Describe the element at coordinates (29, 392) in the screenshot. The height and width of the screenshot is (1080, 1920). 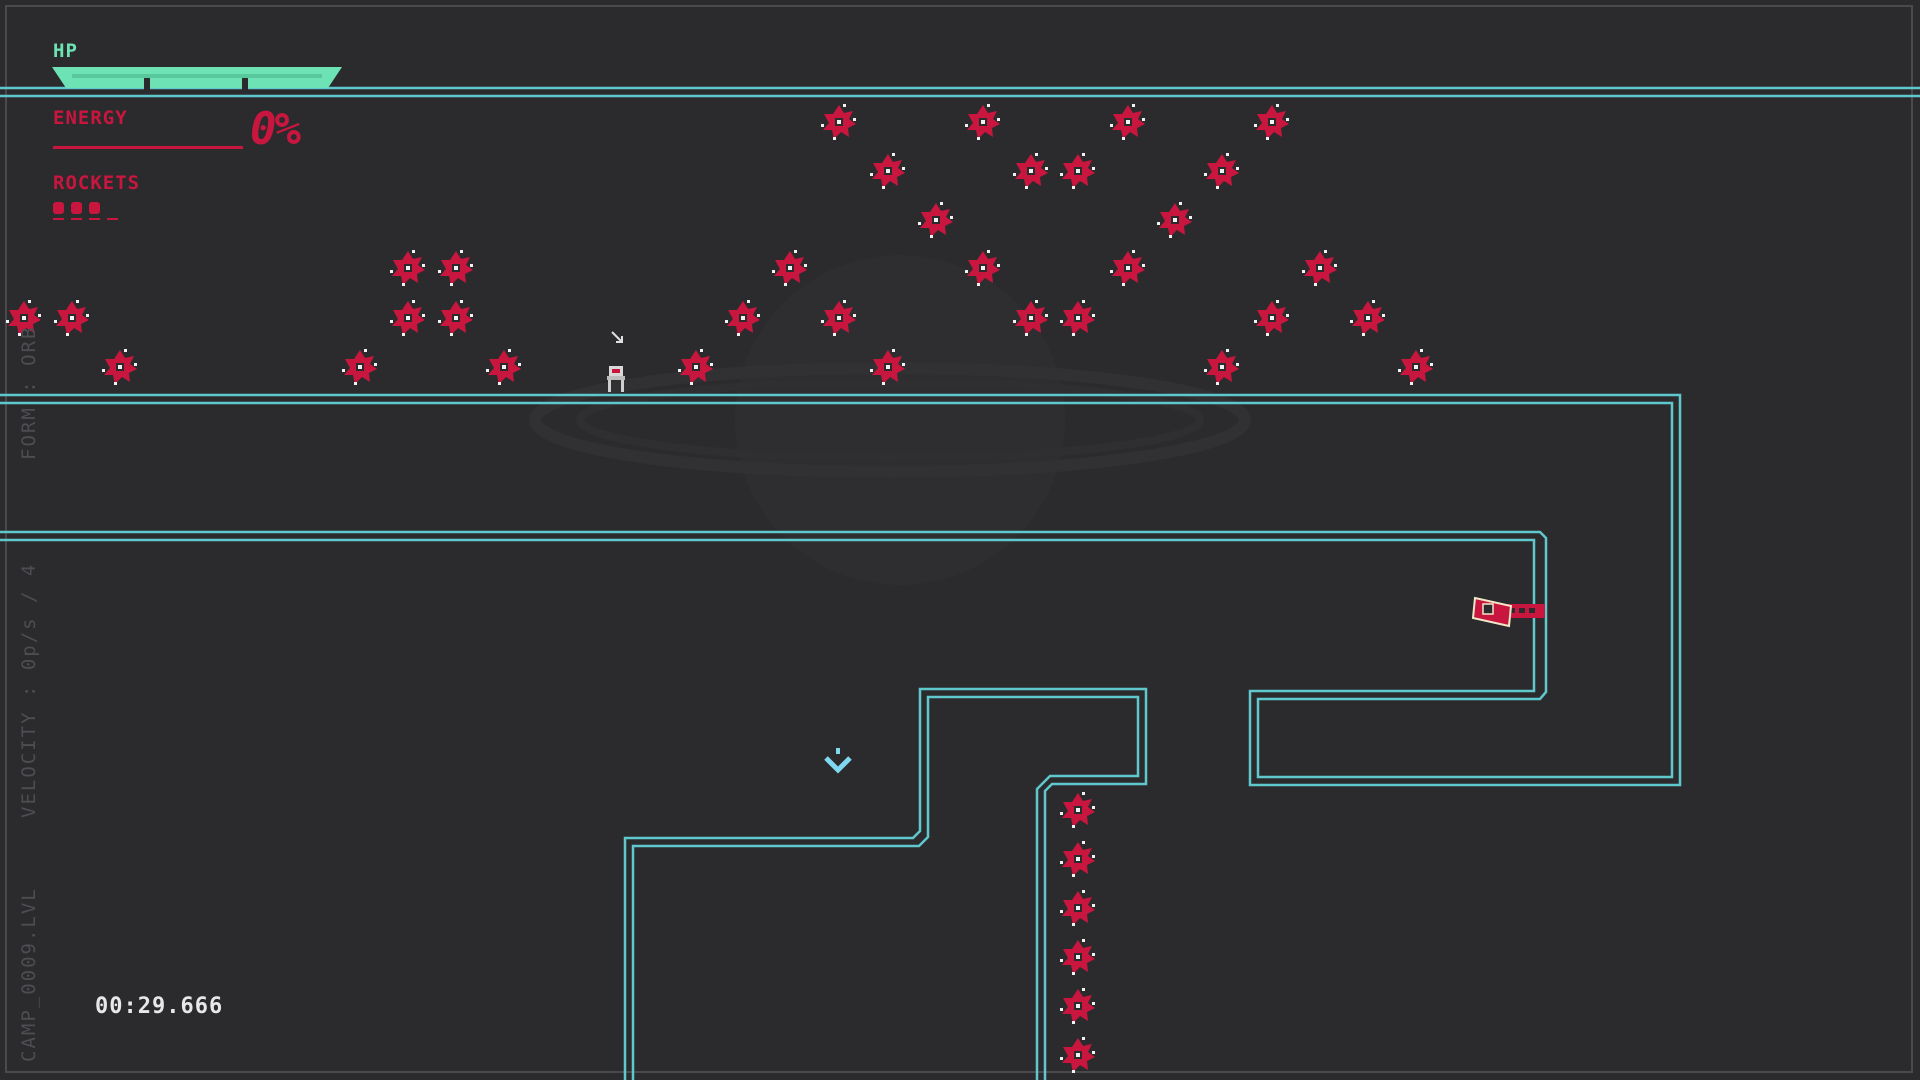
I see `form-readout: FORM : ORB` at that location.